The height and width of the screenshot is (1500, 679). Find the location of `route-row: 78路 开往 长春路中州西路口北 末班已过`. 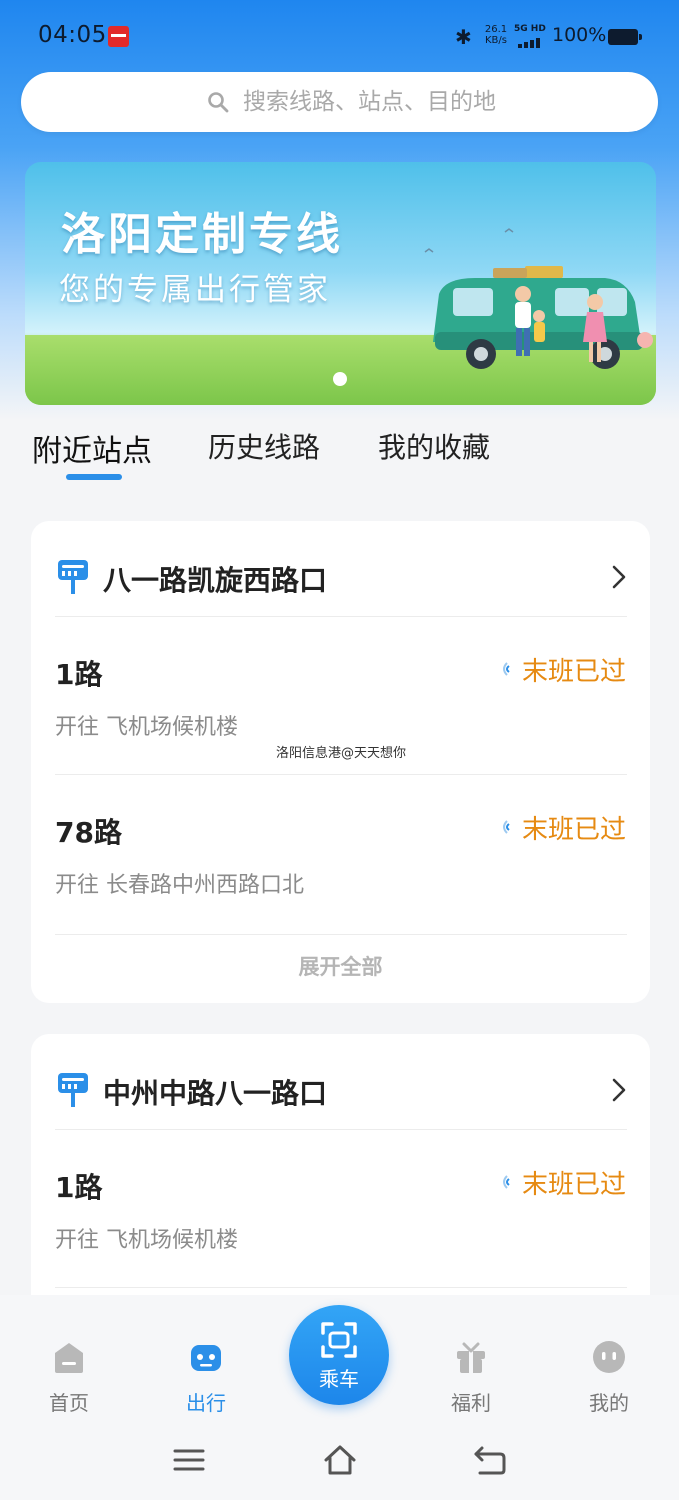

route-row: 78路 开往 长春路中州西路口北 末班已过 is located at coordinates (340, 853).